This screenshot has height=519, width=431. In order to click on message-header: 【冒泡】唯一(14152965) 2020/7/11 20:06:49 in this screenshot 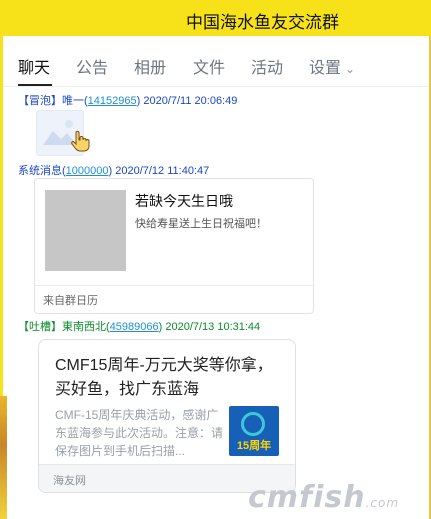, I will do `click(128, 101)`.